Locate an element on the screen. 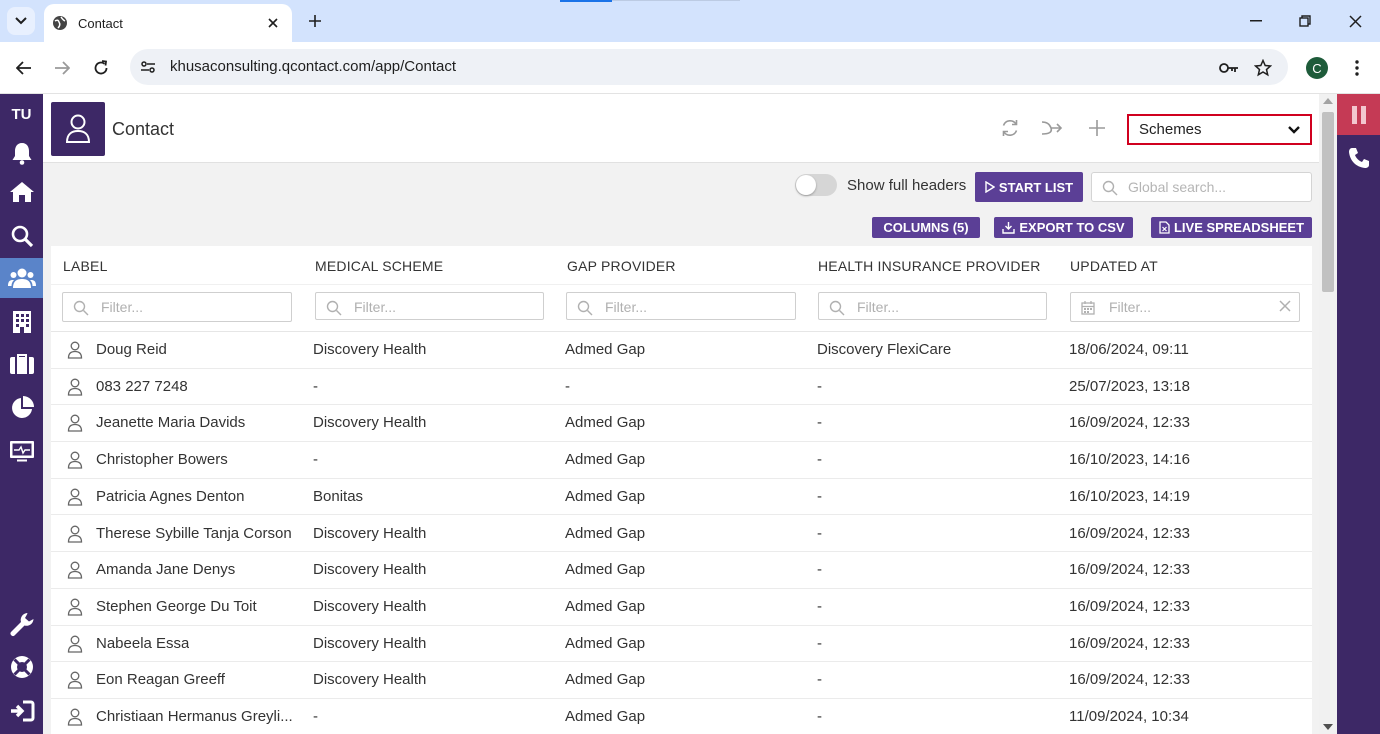  tab-search-button is located at coordinates (21, 21).